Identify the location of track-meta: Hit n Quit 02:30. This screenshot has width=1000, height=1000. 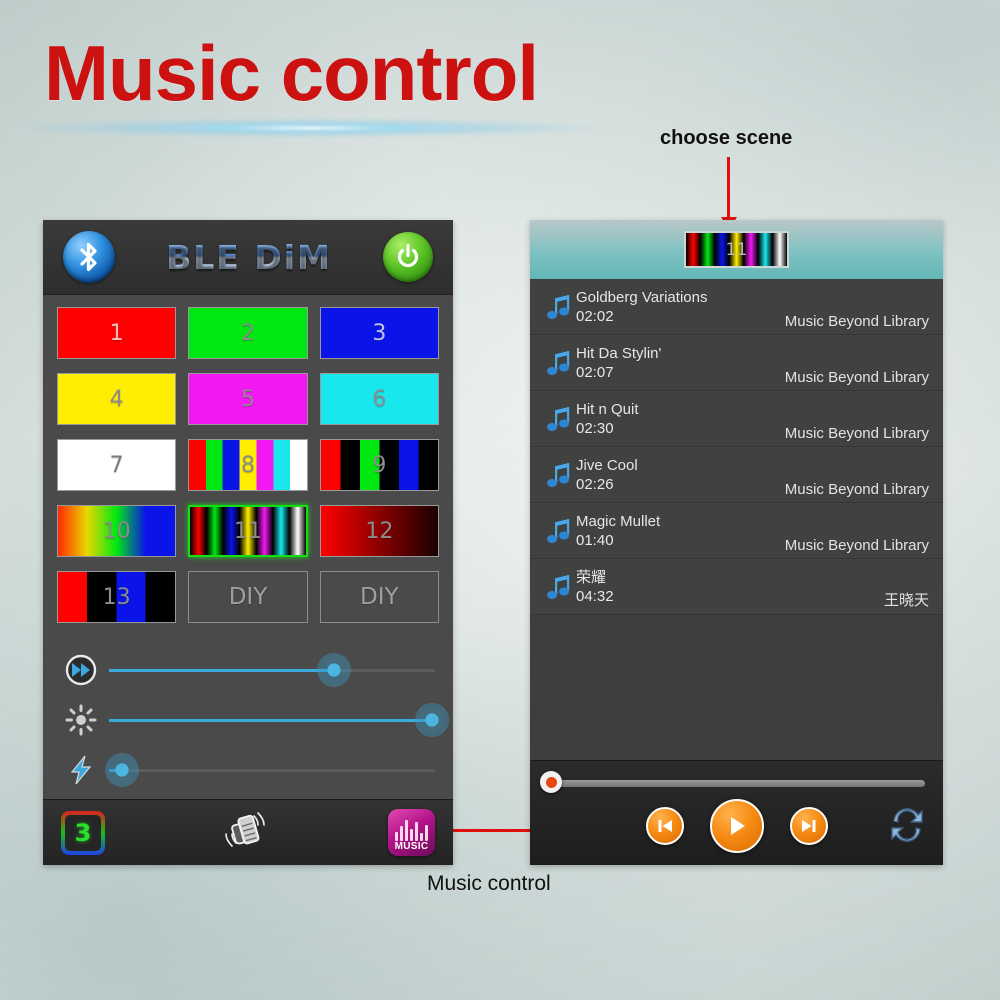
(680, 419).